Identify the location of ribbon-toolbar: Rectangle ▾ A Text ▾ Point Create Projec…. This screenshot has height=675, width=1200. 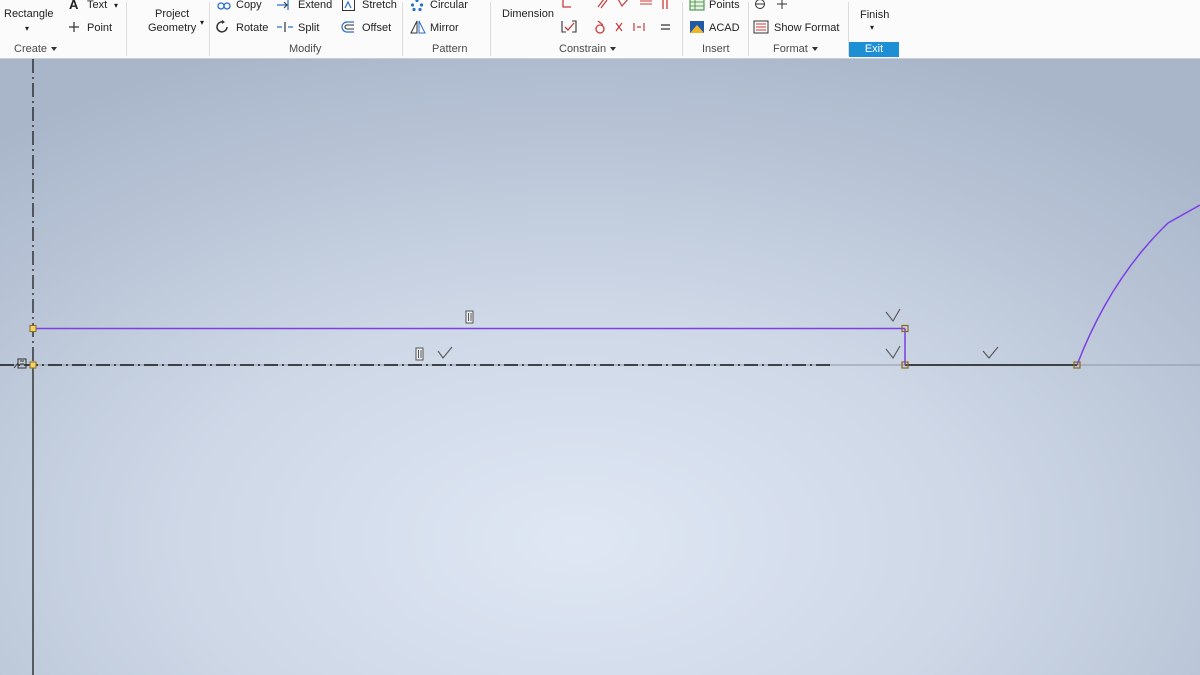
(600, 29).